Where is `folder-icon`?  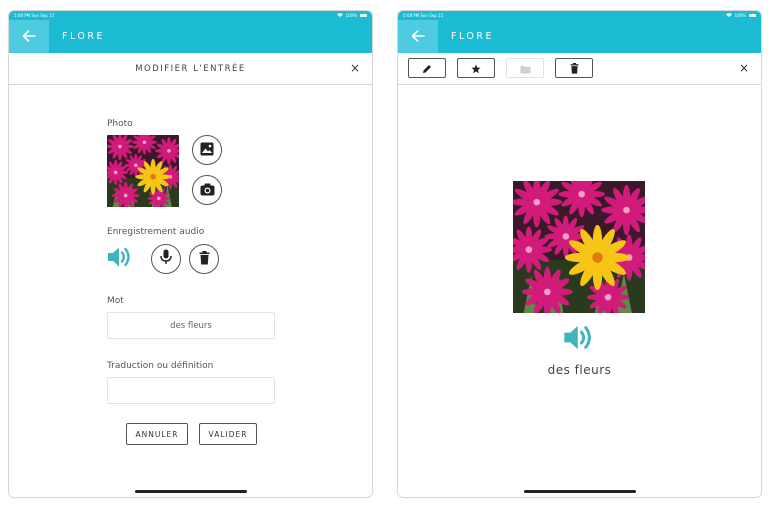 folder-icon is located at coordinates (525, 68).